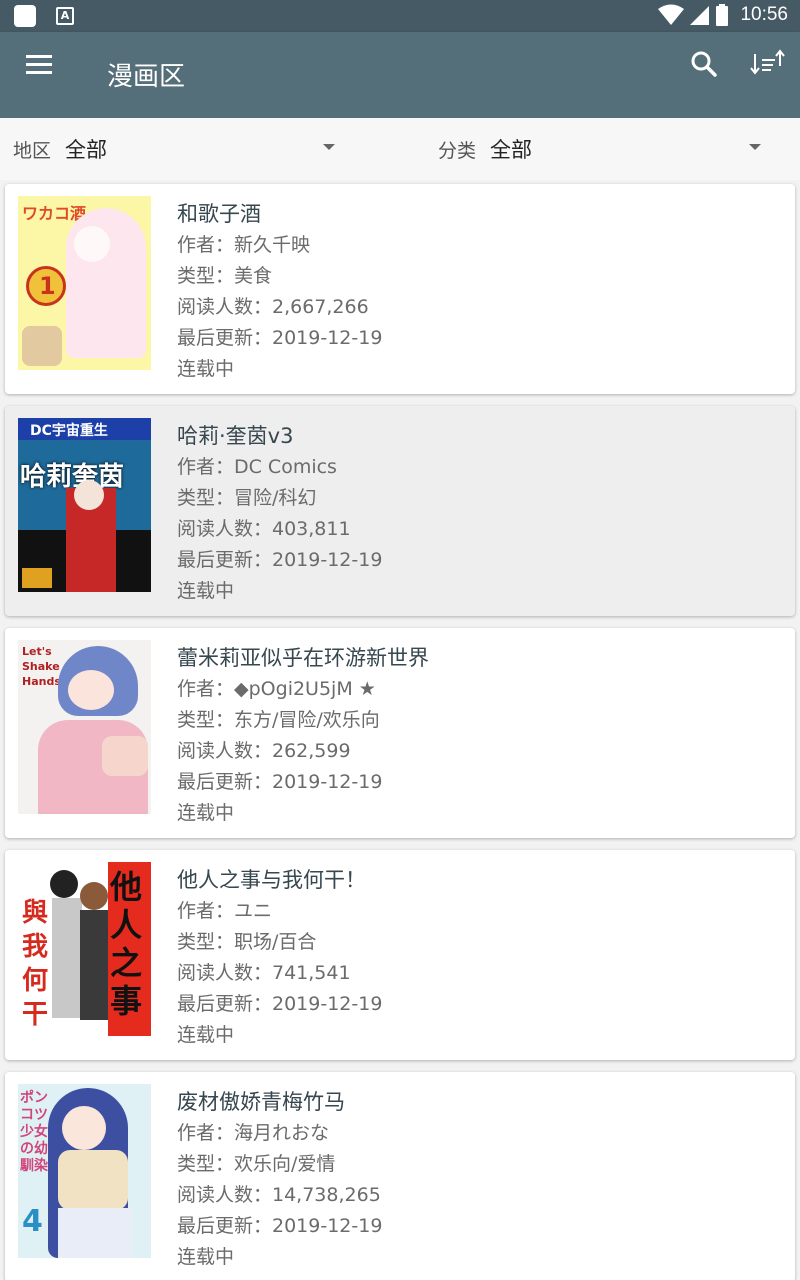 The height and width of the screenshot is (1280, 800). Describe the element at coordinates (700, 15) in the screenshot. I see `signal-icon` at that location.